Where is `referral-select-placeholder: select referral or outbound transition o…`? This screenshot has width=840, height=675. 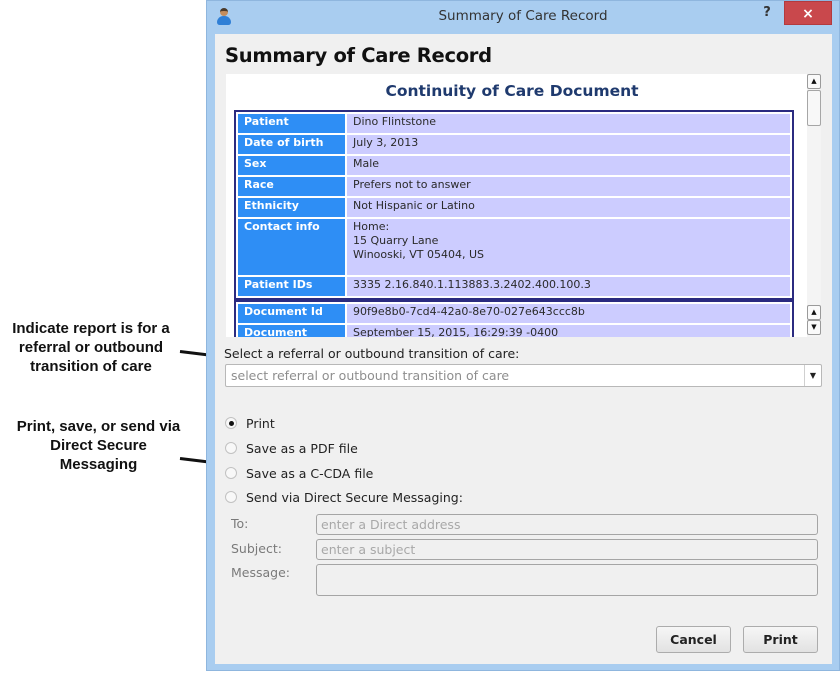 referral-select-placeholder: select referral or outbound transition o… is located at coordinates (370, 375).